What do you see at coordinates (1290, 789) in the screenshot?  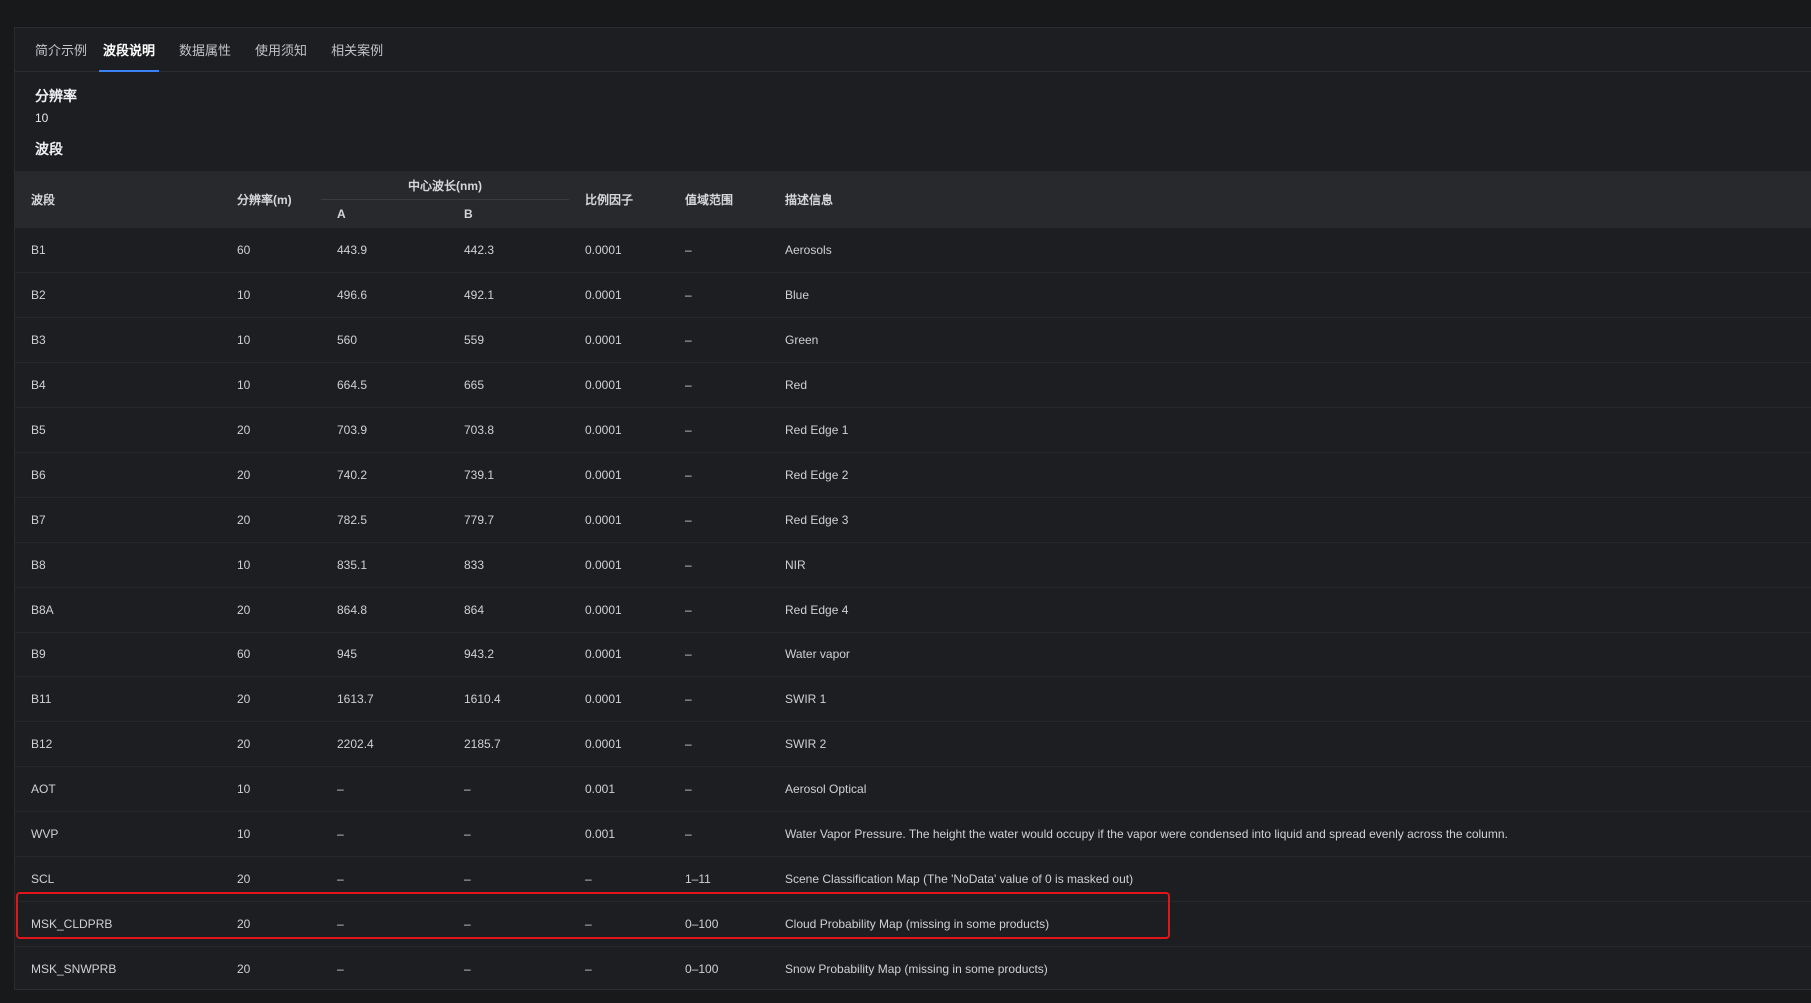 I see `description-cell: Aerosol Optical` at bounding box center [1290, 789].